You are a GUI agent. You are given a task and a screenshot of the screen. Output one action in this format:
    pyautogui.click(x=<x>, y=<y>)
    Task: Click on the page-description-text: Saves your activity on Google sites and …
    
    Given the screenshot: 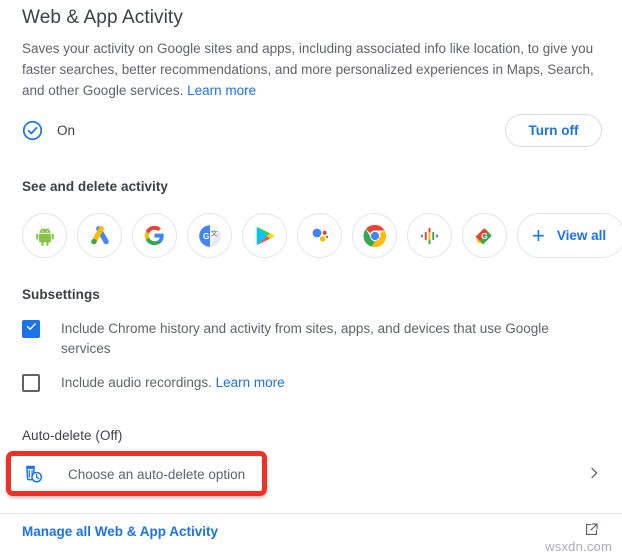 What is the action you would take?
    pyautogui.click(x=308, y=69)
    